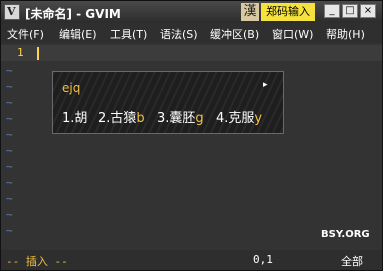 This screenshot has height=271, width=383. I want to click on mode-indicator: -- 插入 --, so click(37, 261).